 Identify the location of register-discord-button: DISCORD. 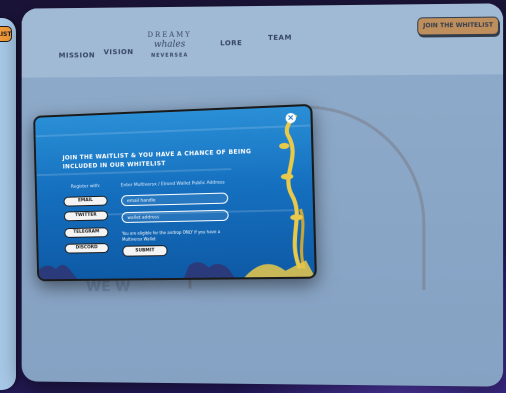
(86, 248).